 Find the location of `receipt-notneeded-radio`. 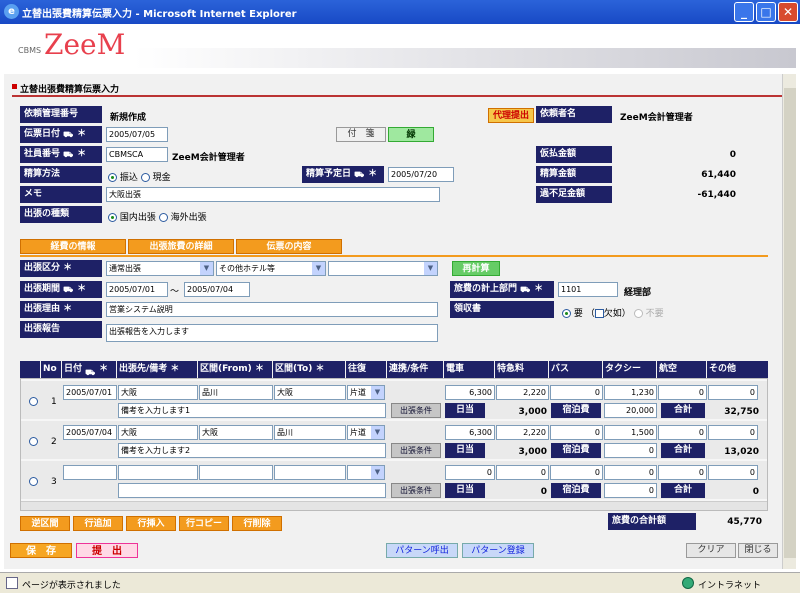

receipt-notneeded-radio is located at coordinates (638, 313).